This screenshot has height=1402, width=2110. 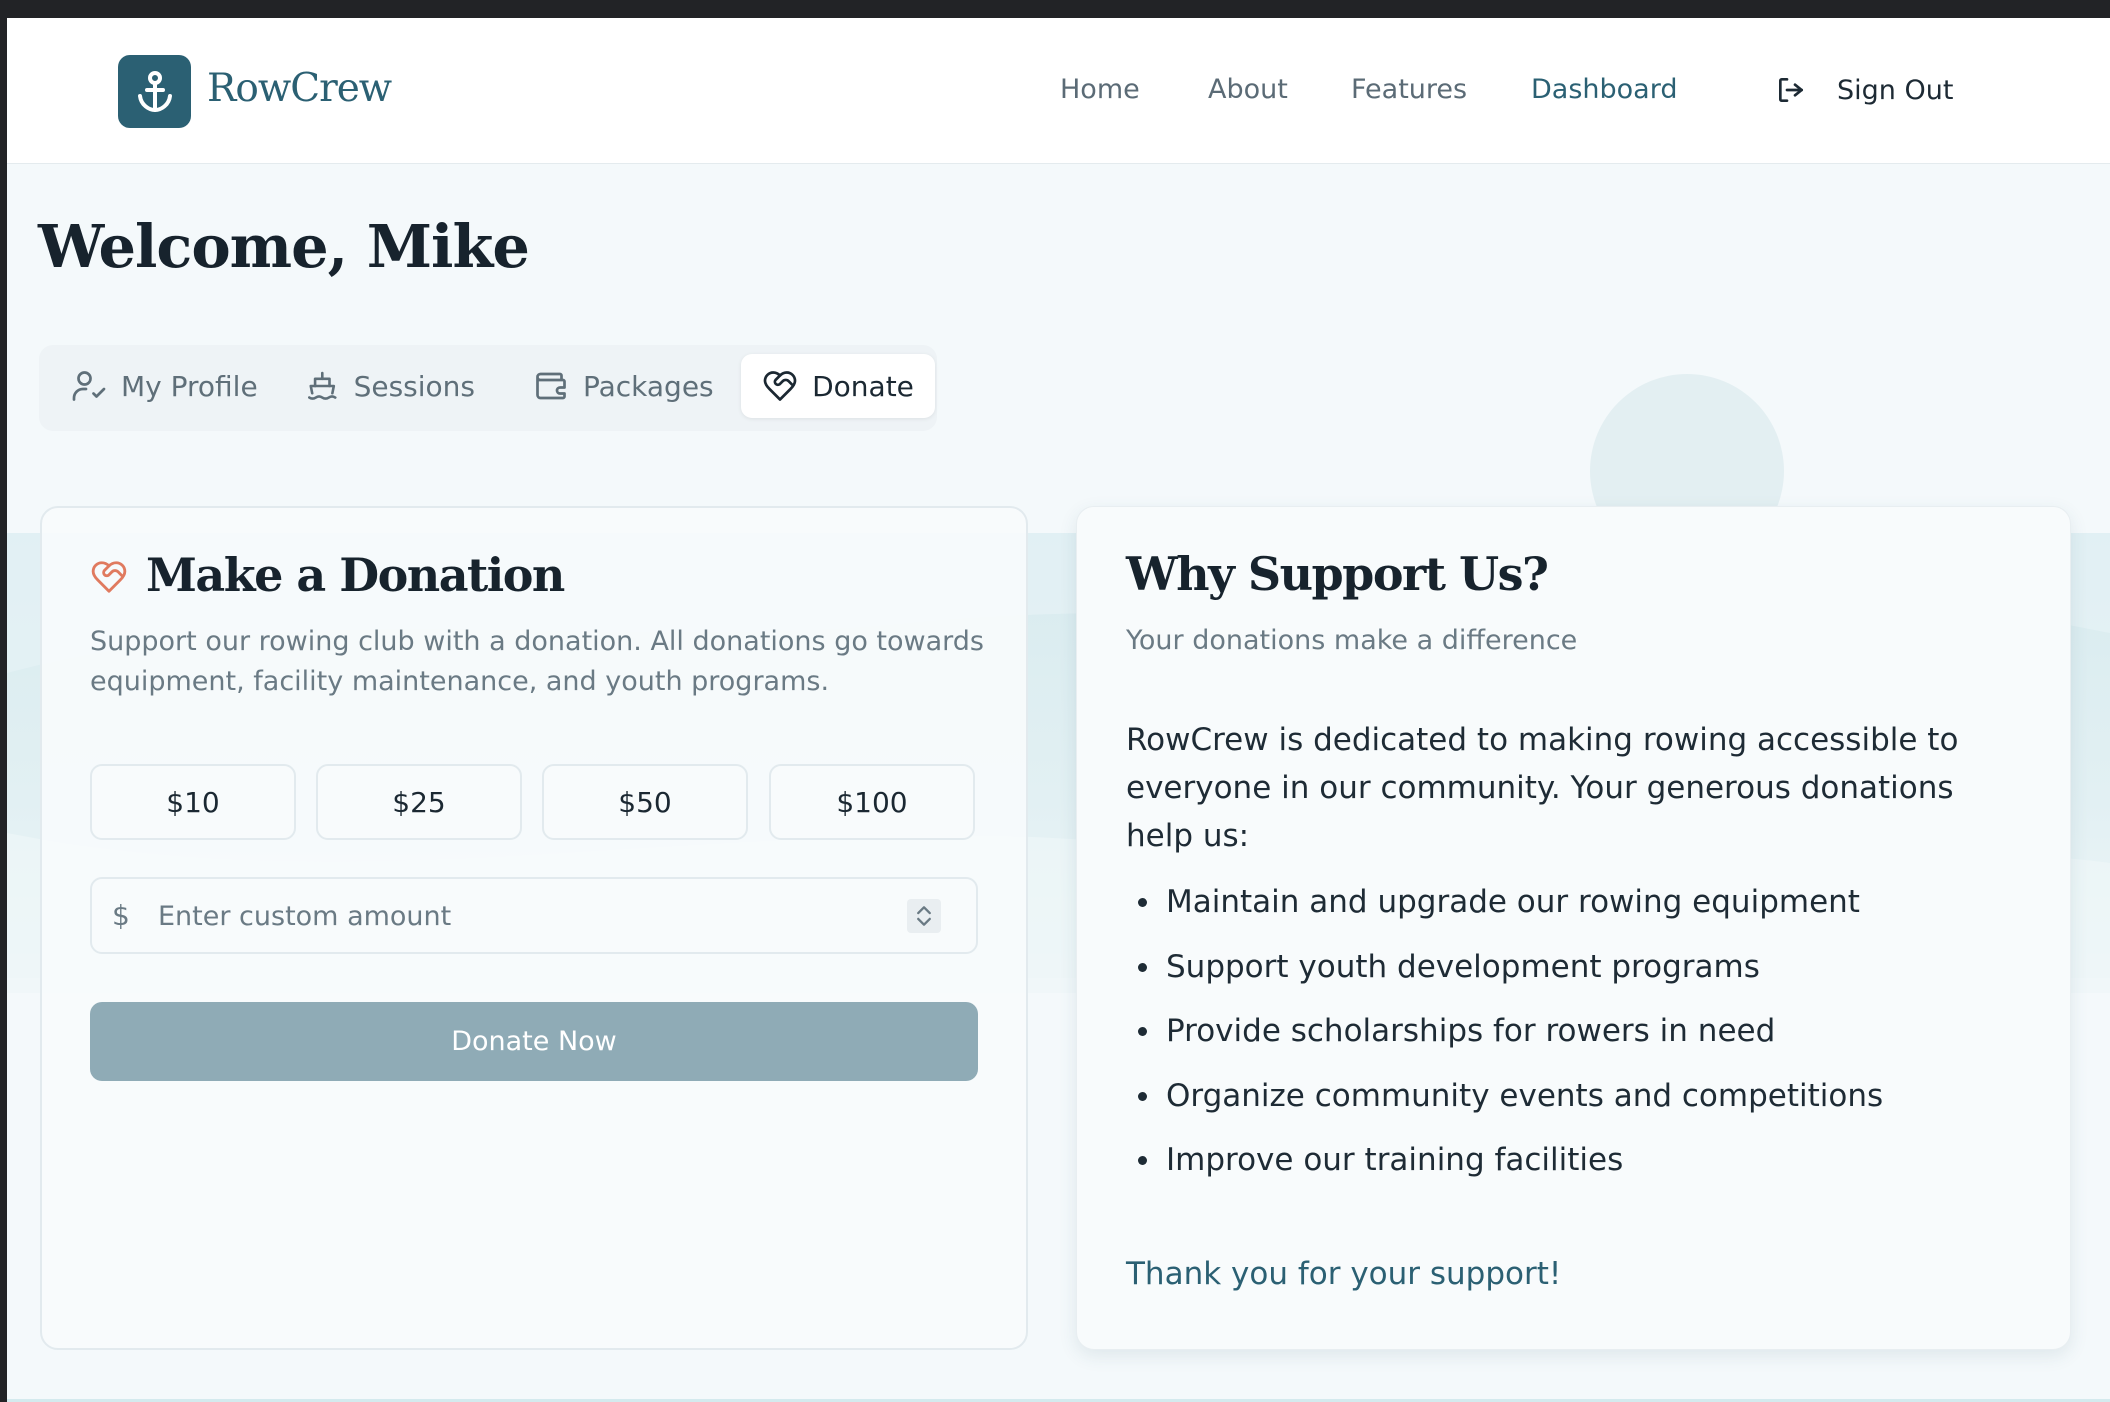 I want to click on amount-100-button: $100, so click(x=872, y=802).